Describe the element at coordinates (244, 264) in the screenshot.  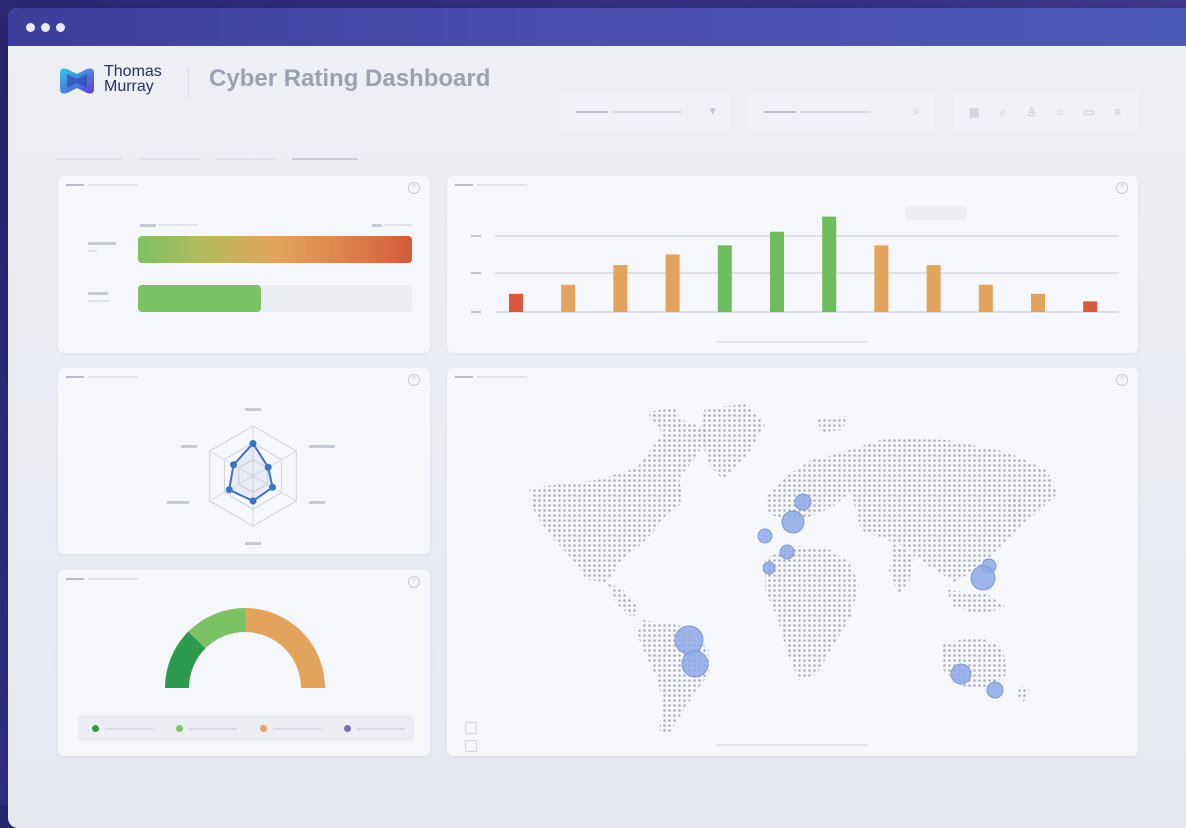
I see `card-rating-bars: ?` at that location.